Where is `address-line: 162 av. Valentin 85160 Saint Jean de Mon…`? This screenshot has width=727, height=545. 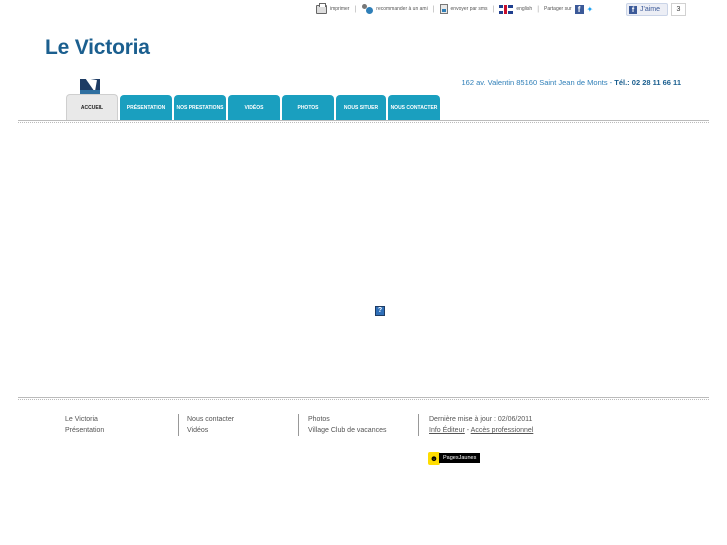 address-line: 162 av. Valentin 85160 Saint Jean de Mon… is located at coordinates (571, 82).